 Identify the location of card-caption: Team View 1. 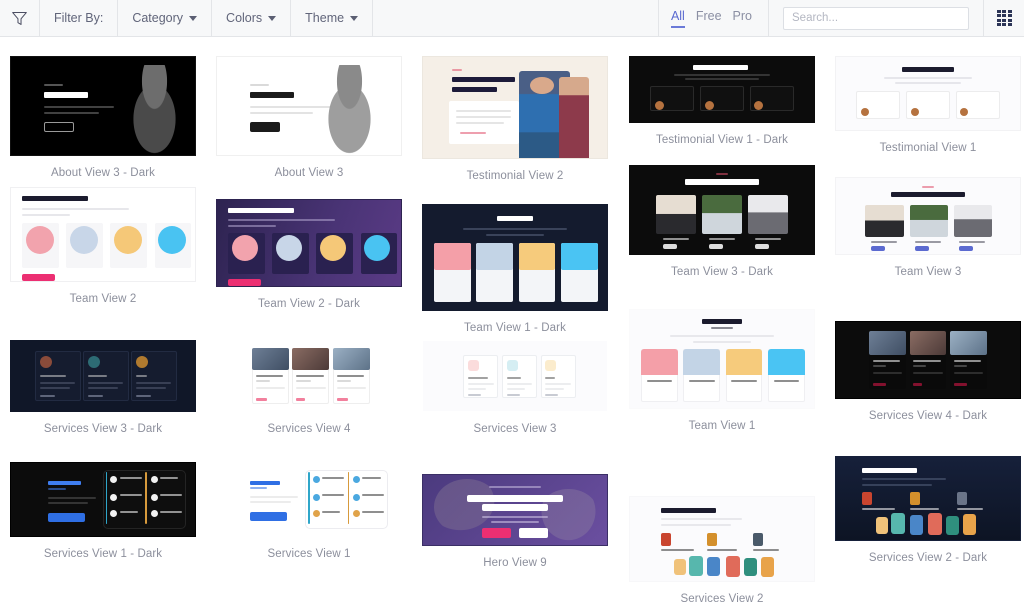
(722, 426).